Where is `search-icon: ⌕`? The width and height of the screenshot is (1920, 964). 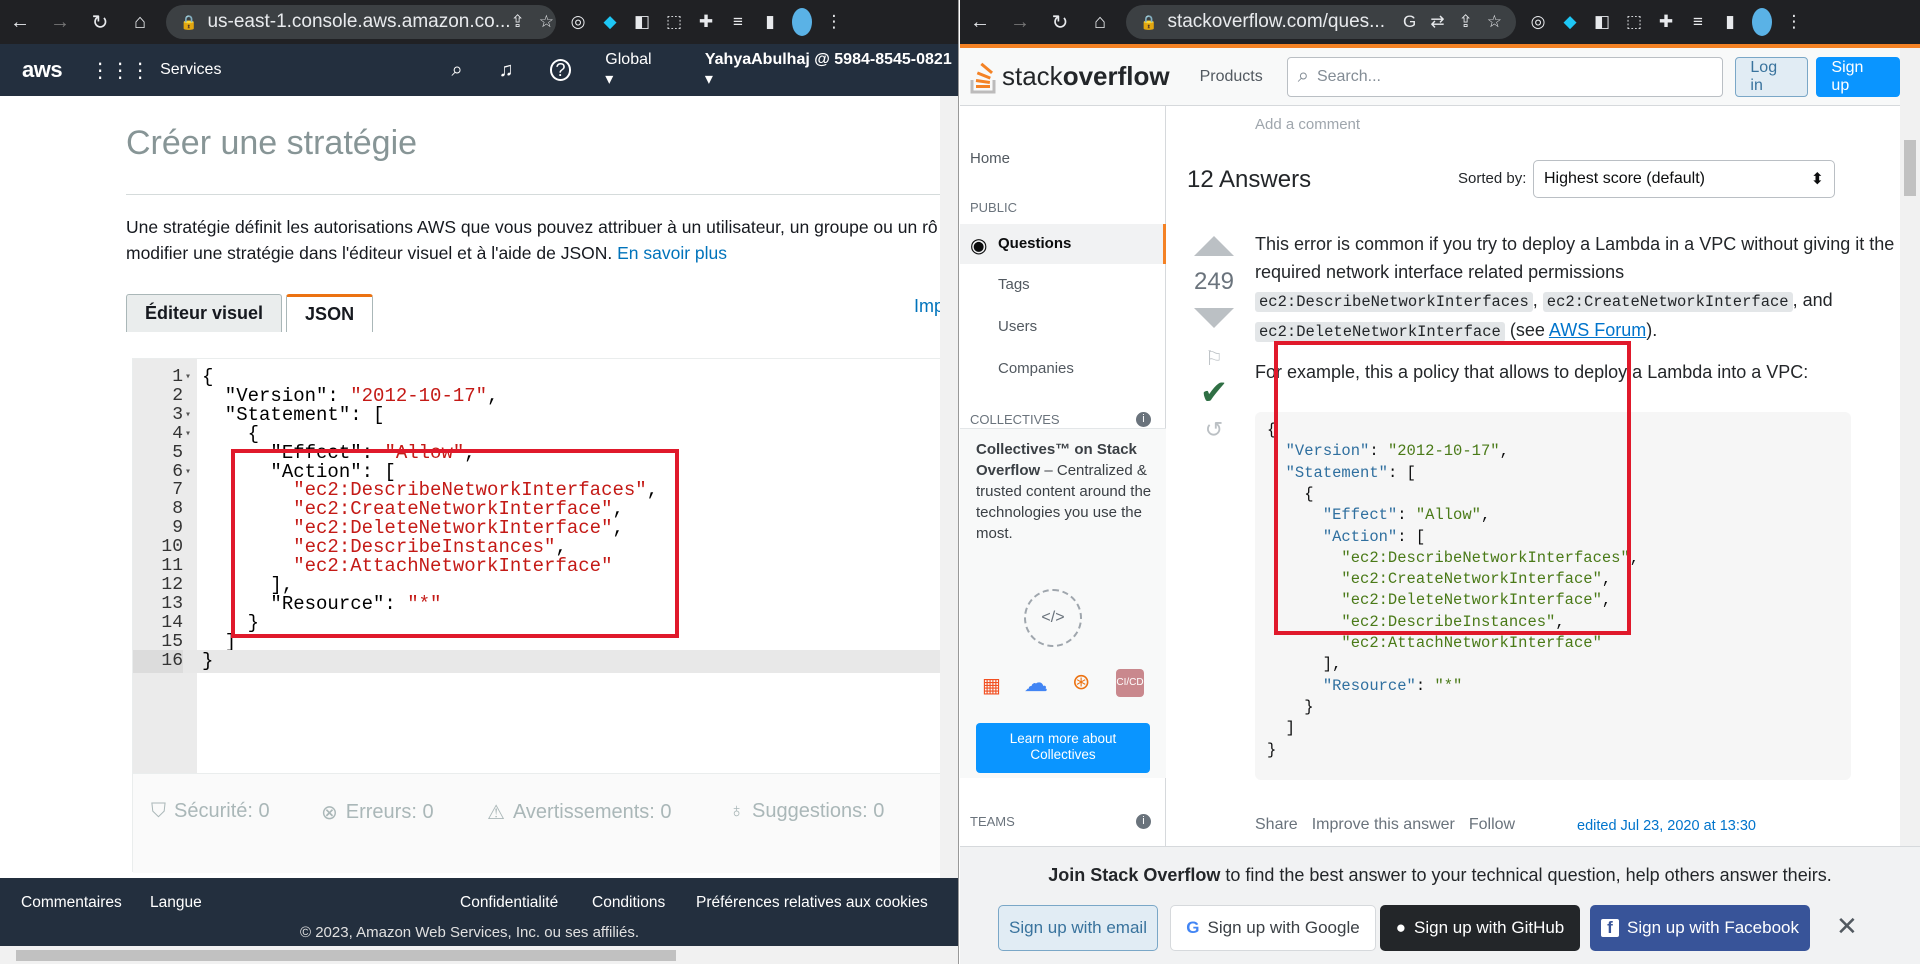
search-icon: ⌕ is located at coordinates (456, 70).